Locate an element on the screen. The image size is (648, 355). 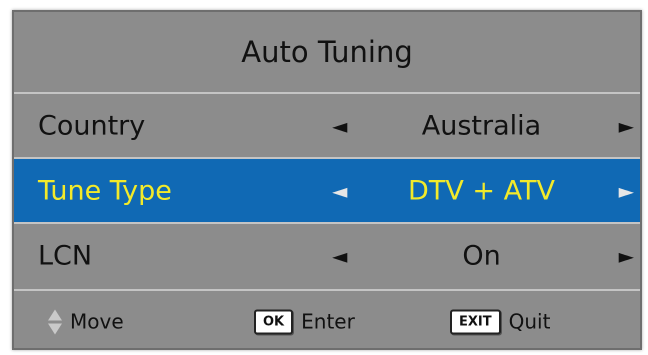
quit-hint: EXIT Quit is located at coordinates (500, 321).